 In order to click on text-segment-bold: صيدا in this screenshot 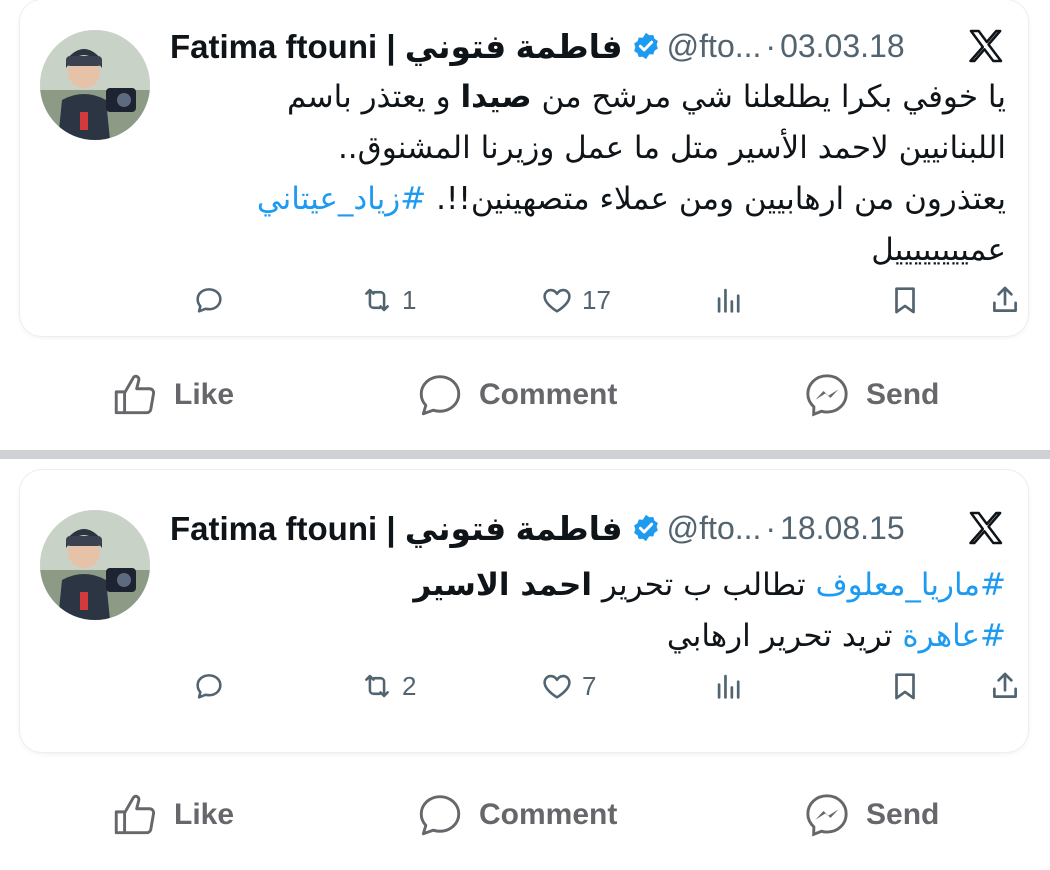, I will do `click(496, 97)`.